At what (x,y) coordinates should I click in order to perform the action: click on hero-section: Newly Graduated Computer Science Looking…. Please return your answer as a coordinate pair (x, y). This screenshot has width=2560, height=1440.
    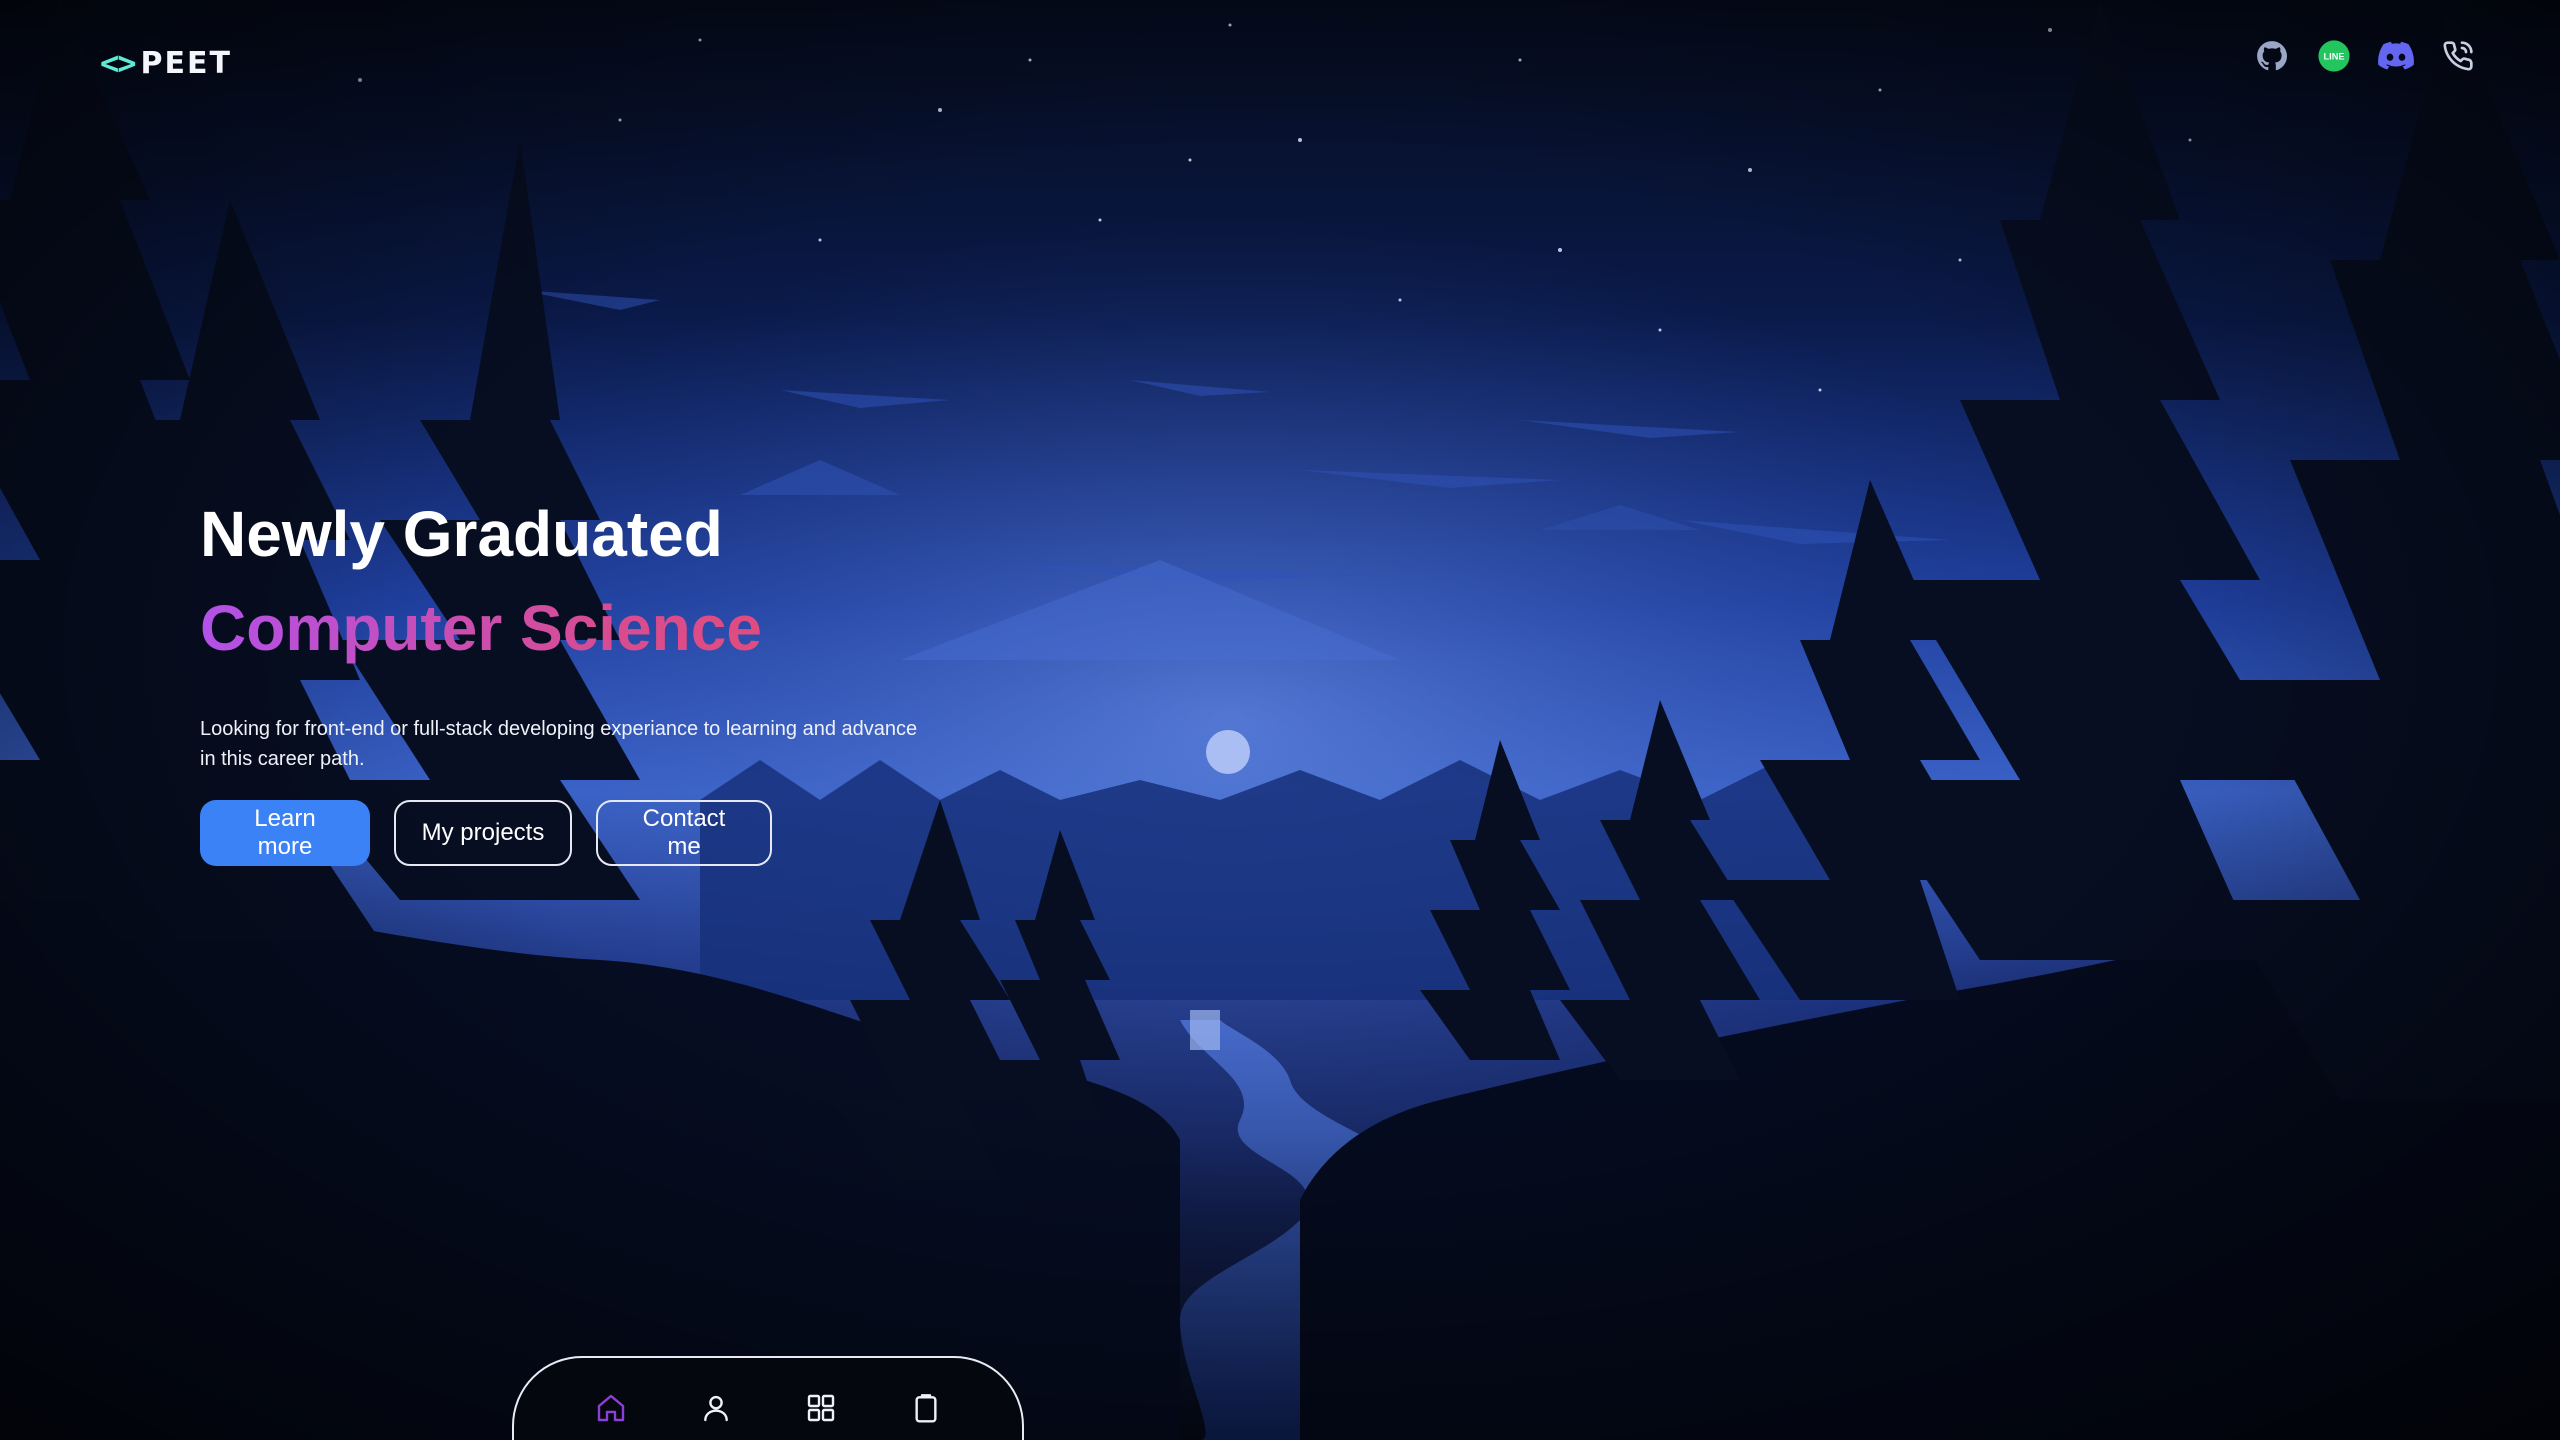
    Looking at the image, I should click on (580, 678).